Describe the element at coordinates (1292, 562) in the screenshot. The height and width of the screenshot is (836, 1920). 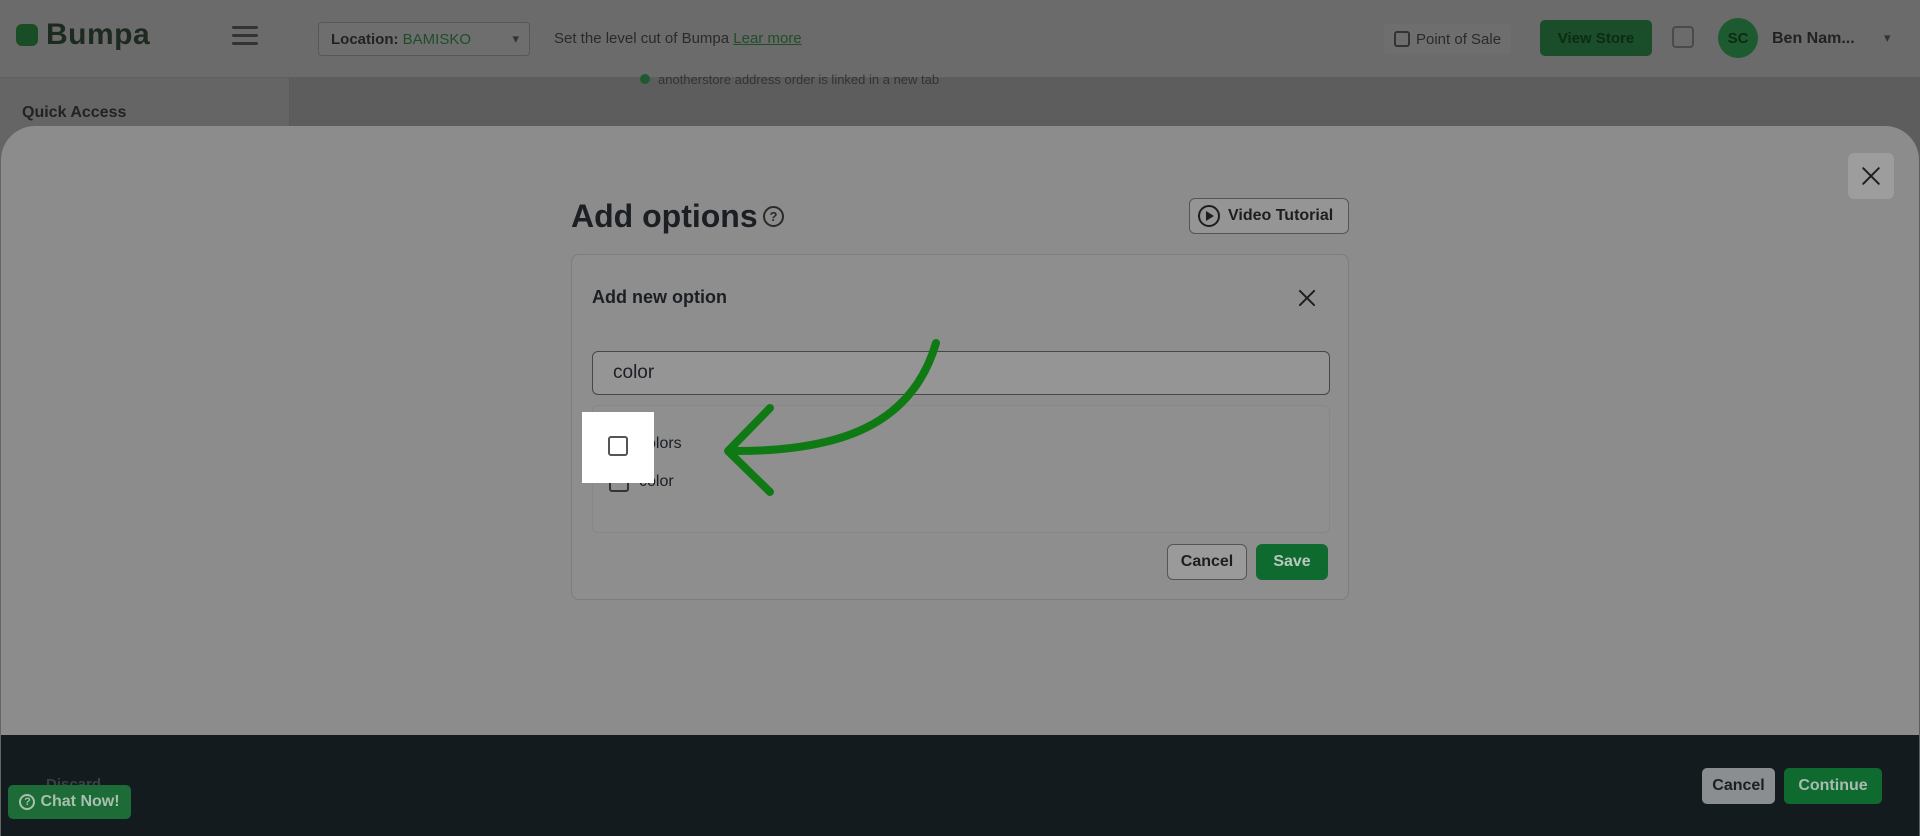
I see `save-button: Save` at that location.